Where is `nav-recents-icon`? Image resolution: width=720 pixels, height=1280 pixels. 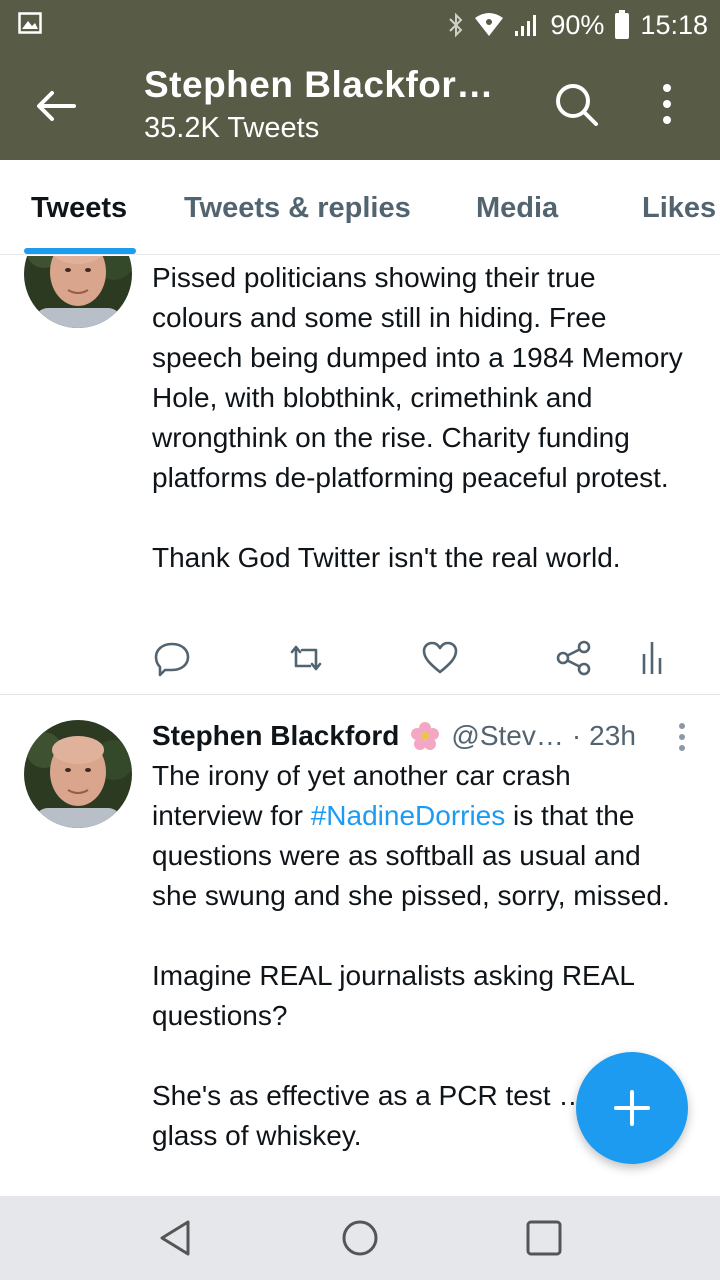 nav-recents-icon is located at coordinates (544, 1238).